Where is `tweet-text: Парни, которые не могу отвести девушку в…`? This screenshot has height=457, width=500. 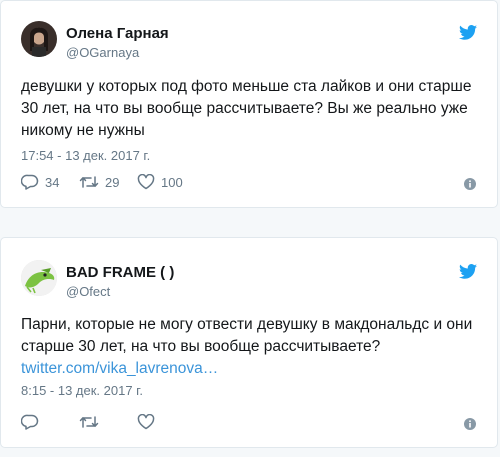
tweet-text: Парни, которые не могу отвести девушку в… is located at coordinates (251, 347).